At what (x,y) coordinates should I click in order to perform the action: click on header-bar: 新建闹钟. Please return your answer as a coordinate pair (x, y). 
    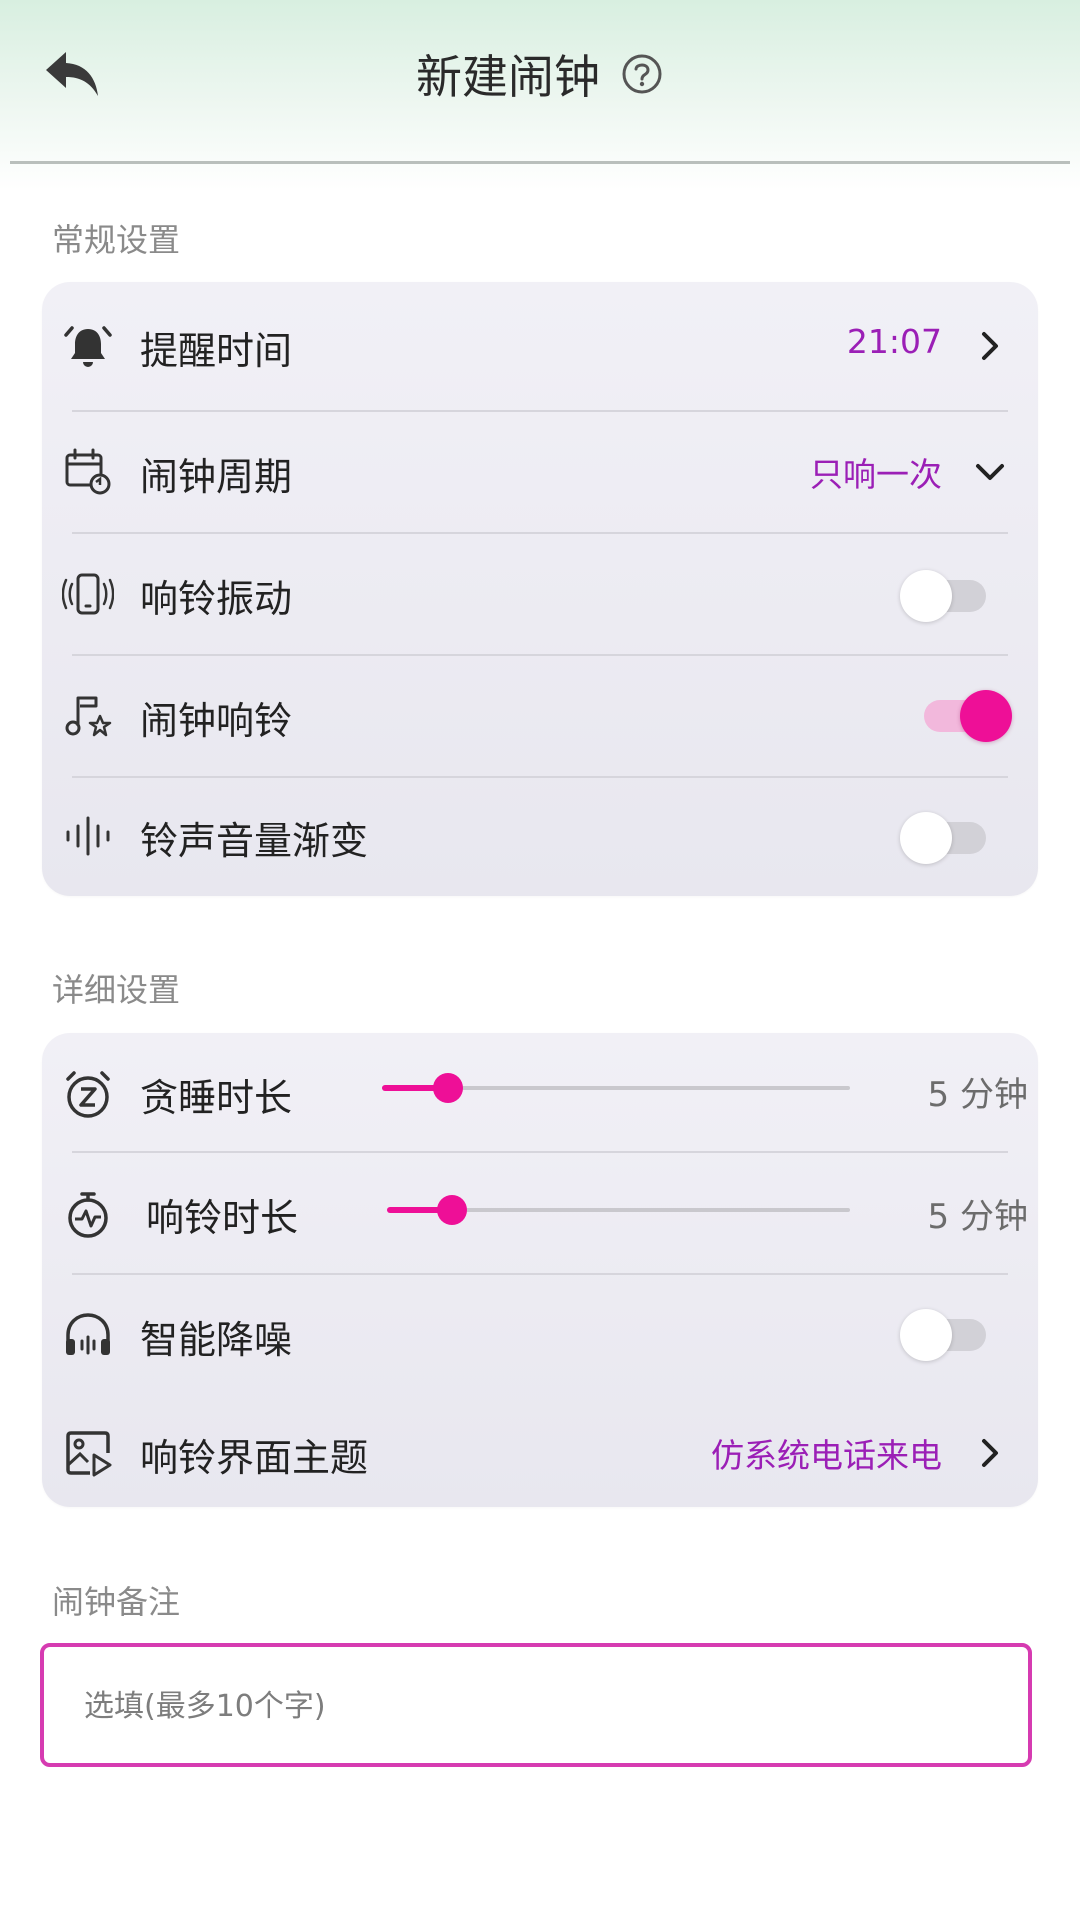
    Looking at the image, I should click on (540, 95).